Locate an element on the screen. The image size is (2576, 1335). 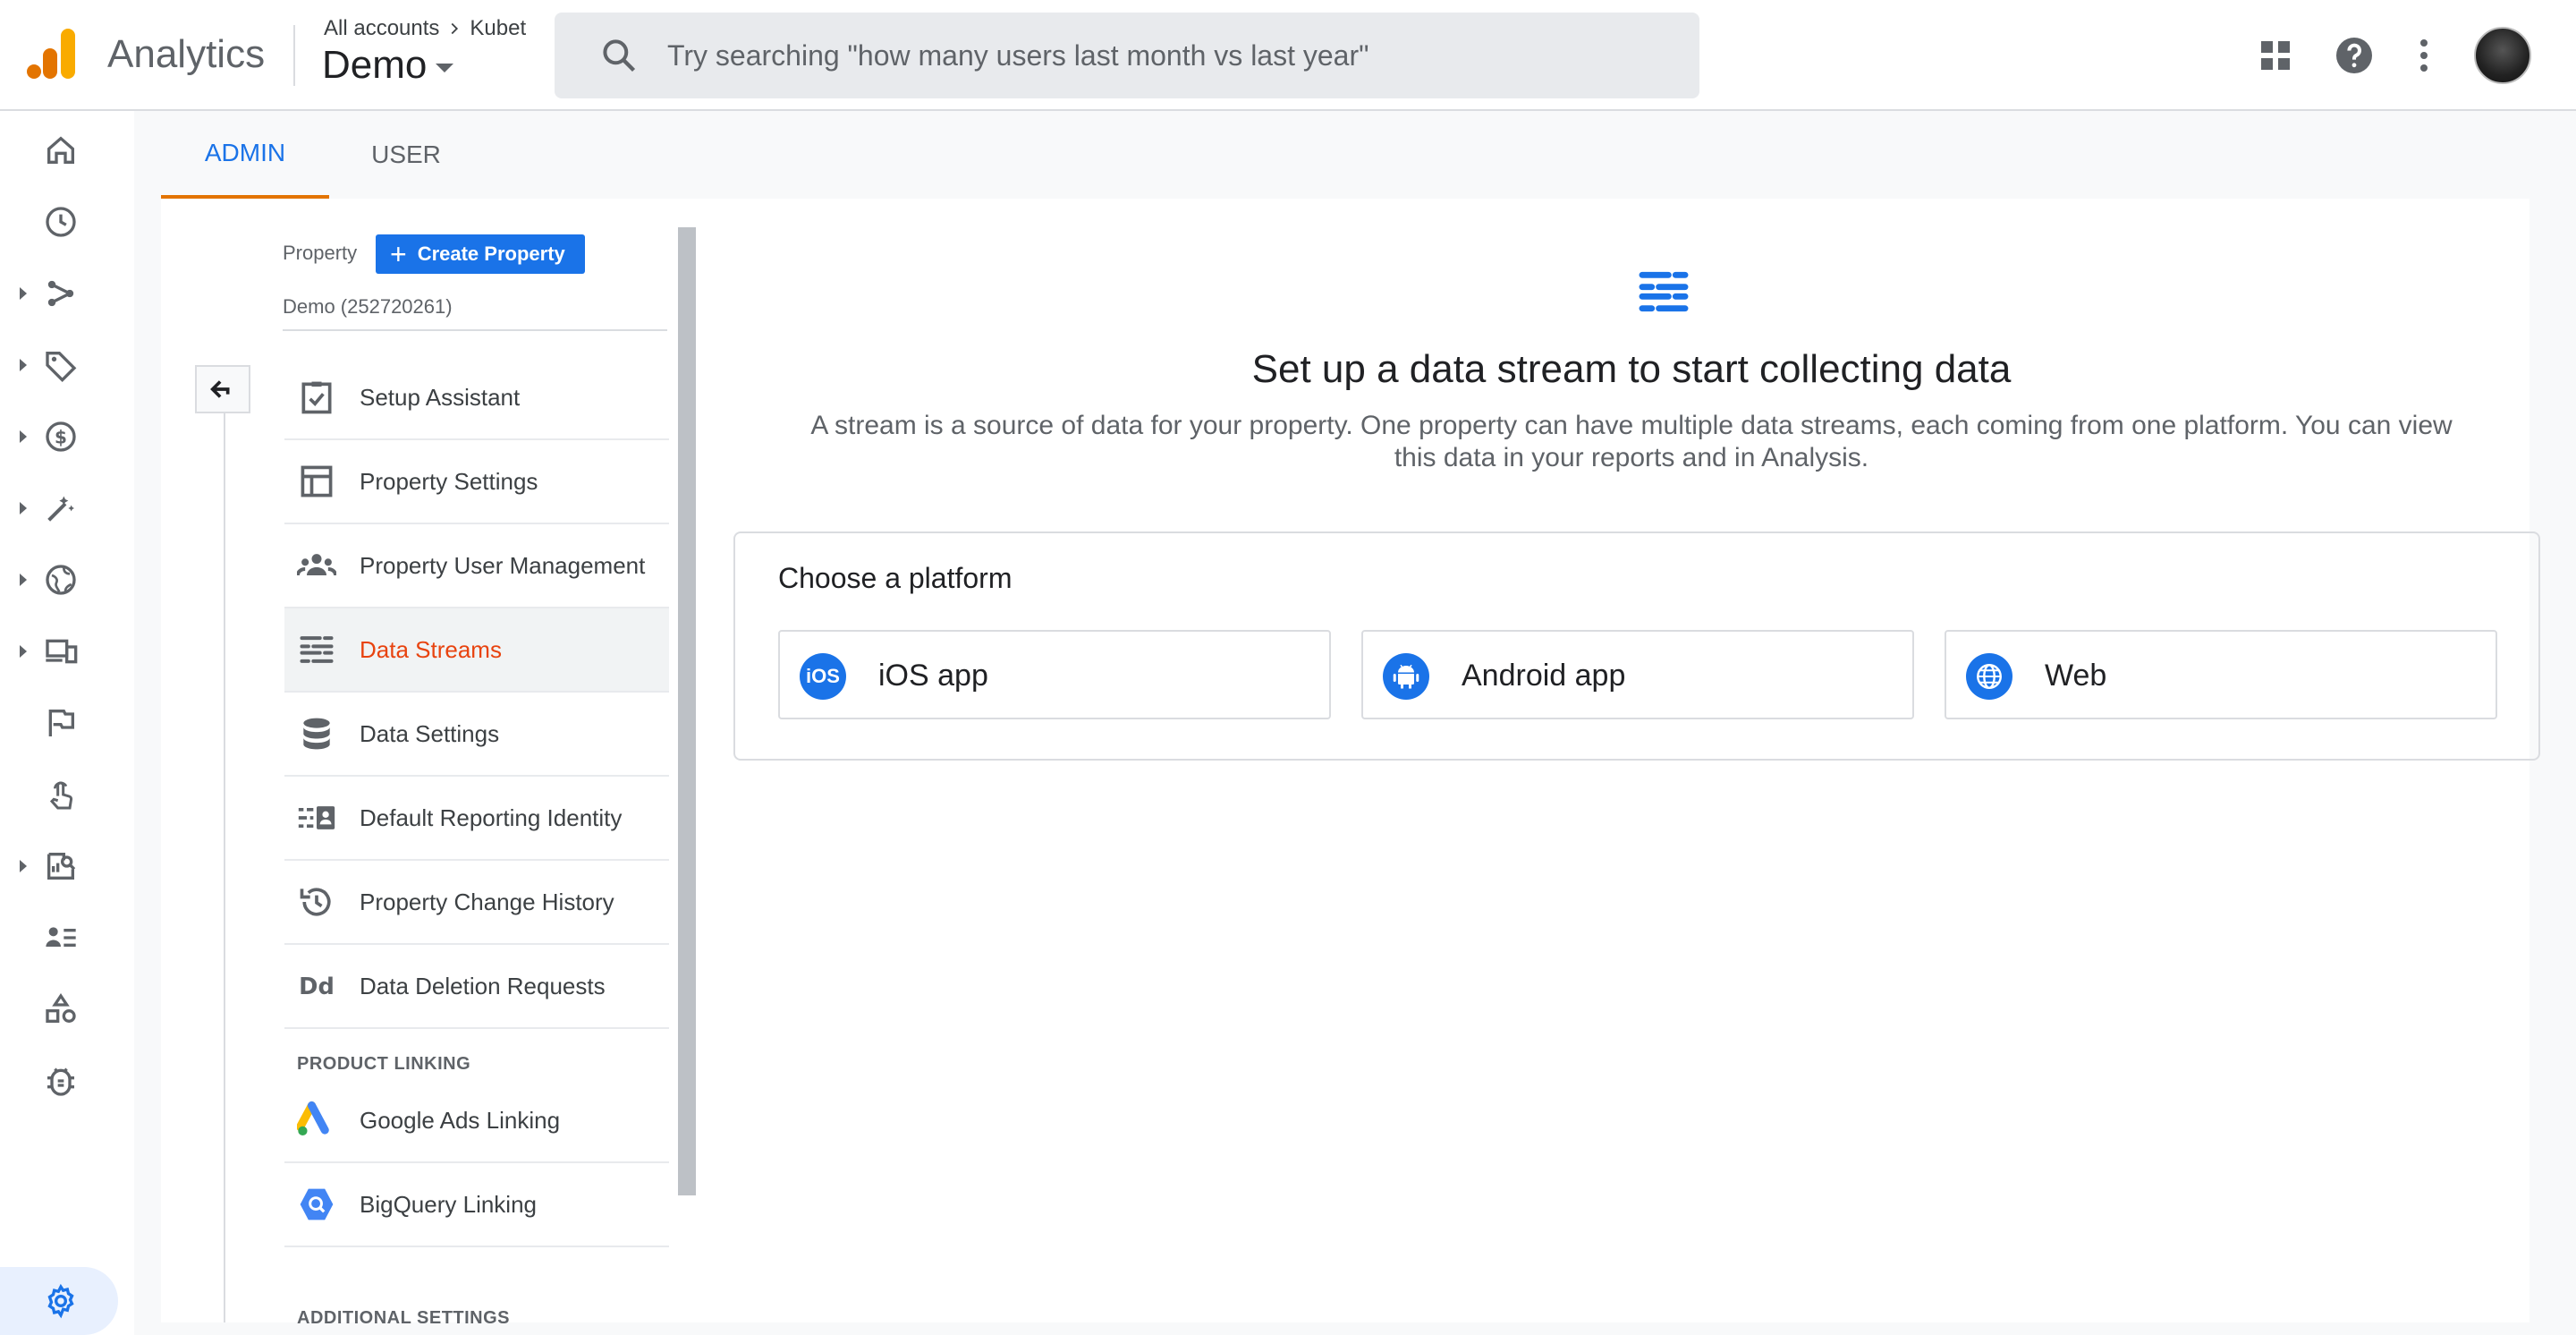
platform-label: Android app is located at coordinates (1544, 676).